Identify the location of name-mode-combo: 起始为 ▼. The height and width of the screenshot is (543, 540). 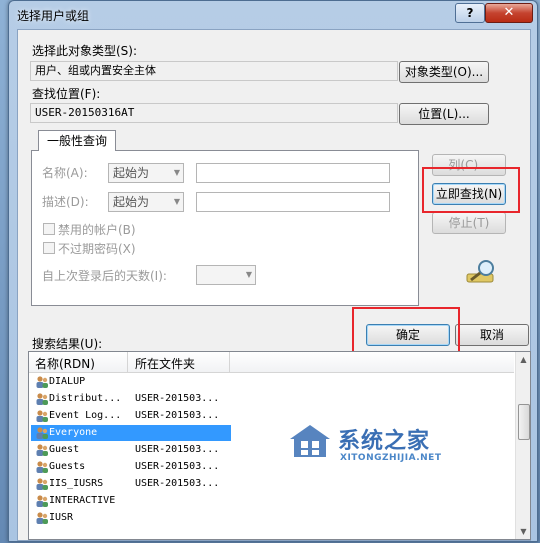
(146, 173).